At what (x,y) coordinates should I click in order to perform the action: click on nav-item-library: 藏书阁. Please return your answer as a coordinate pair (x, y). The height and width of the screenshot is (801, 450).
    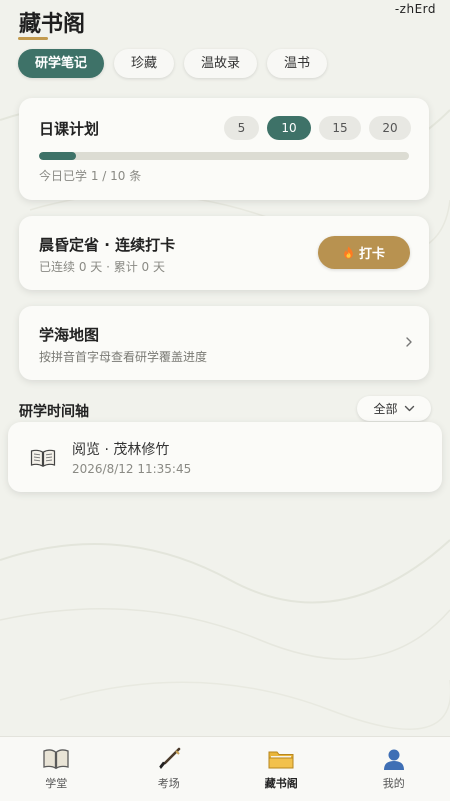
    Looking at the image, I should click on (281, 769).